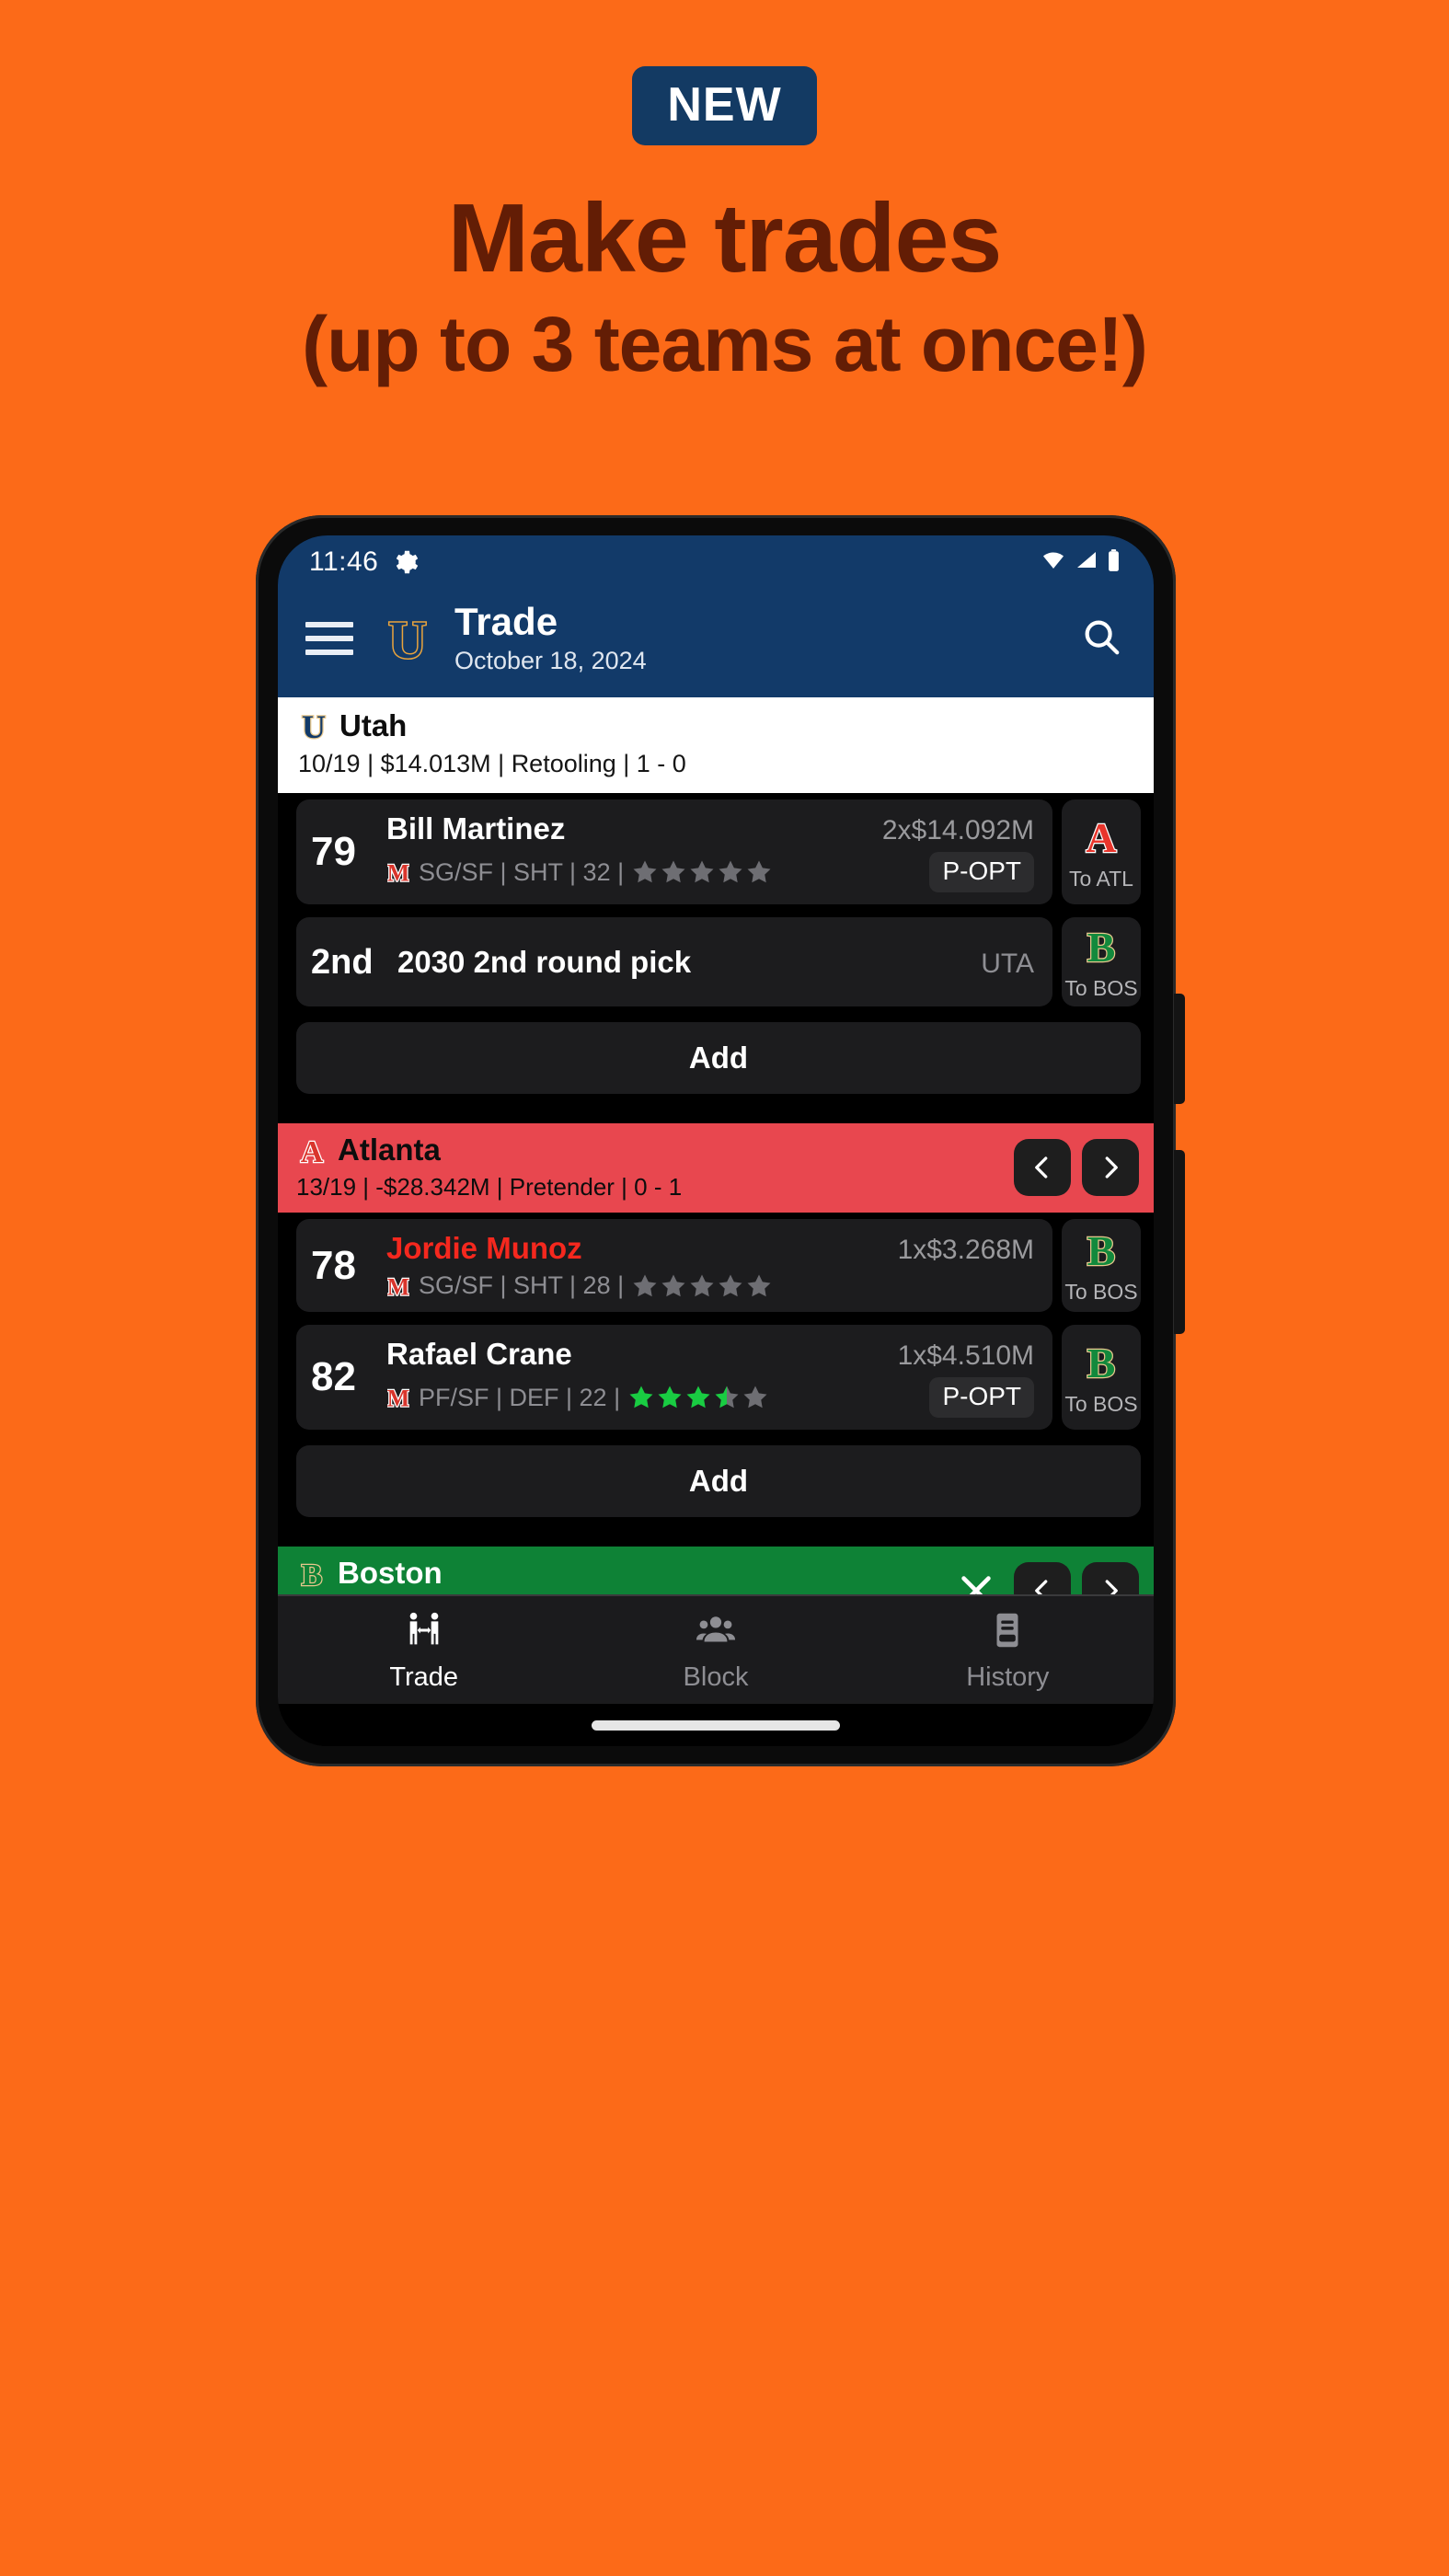 The height and width of the screenshot is (2576, 1449). I want to click on trade-asset-card: 2nd 2030 2nd round pick UTA, so click(674, 962).